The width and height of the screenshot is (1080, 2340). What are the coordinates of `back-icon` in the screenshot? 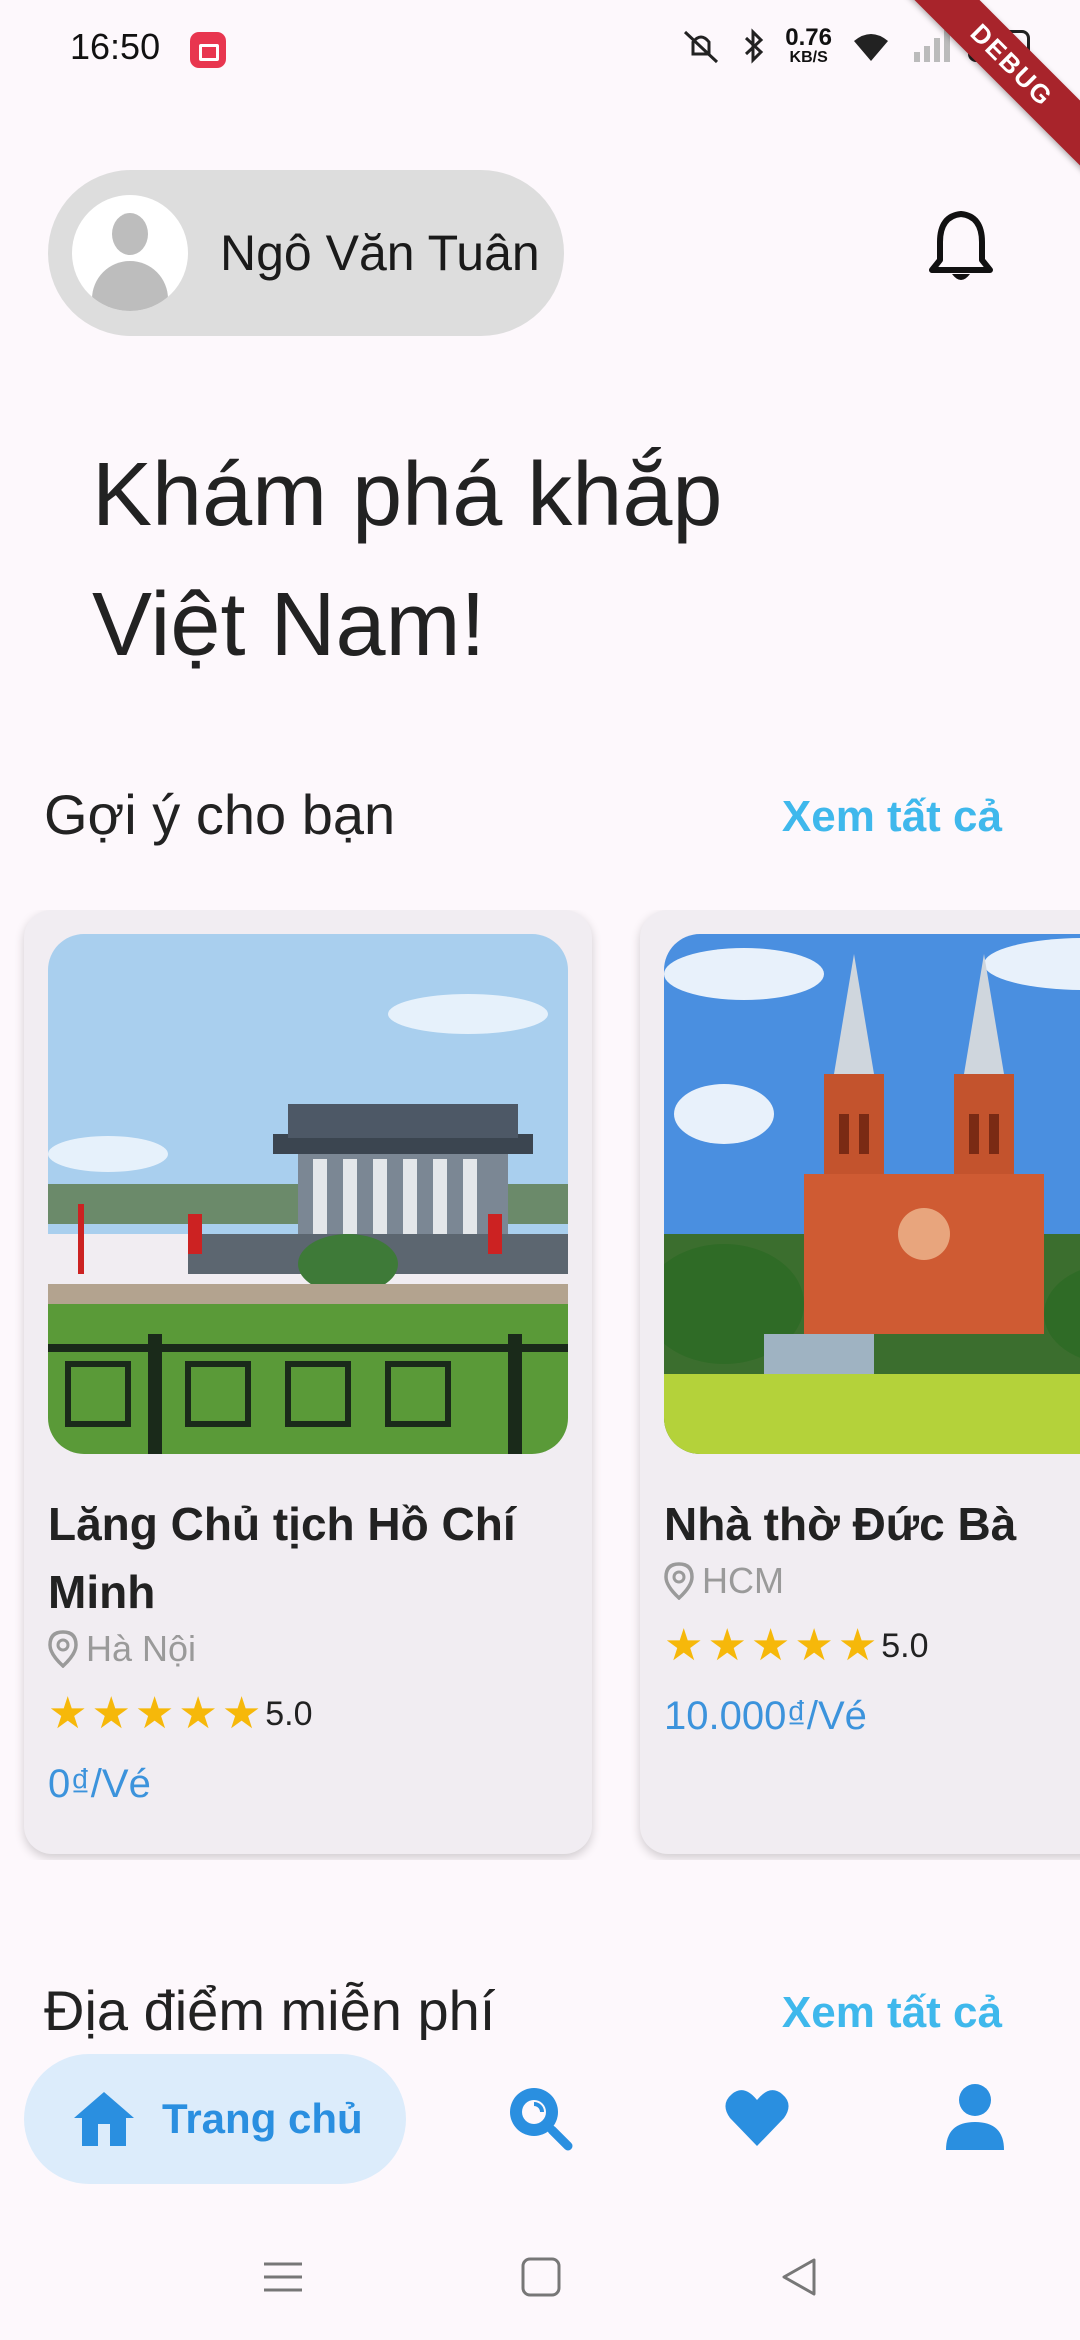 It's located at (799, 2277).